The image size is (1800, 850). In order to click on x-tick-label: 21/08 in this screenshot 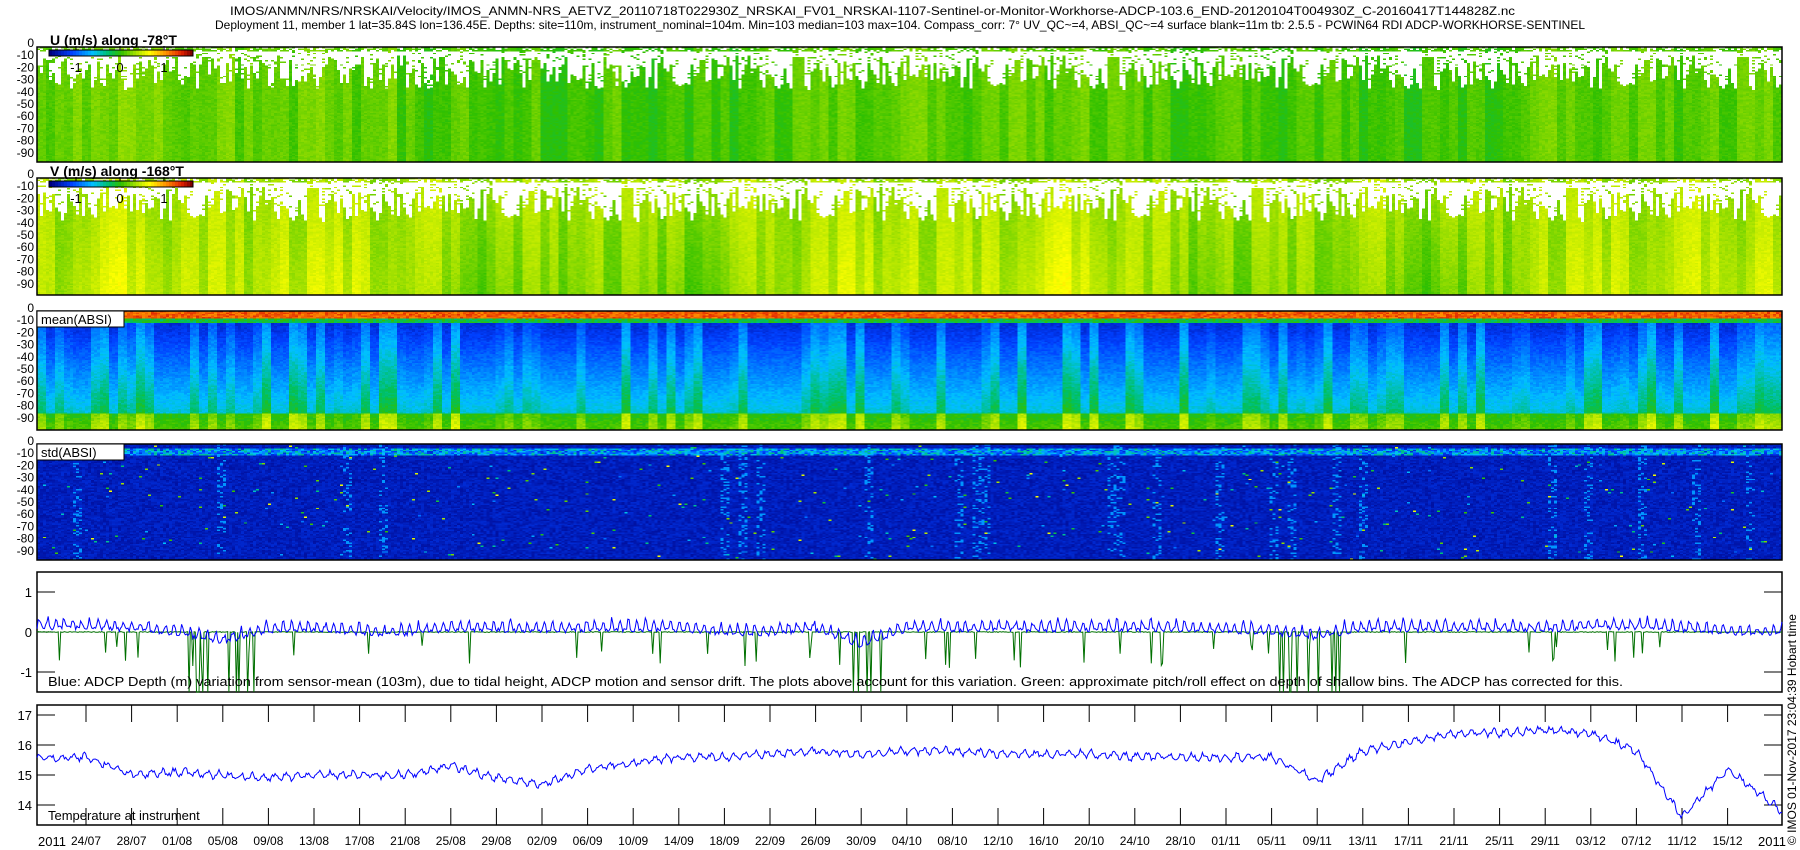, I will do `click(405, 841)`.